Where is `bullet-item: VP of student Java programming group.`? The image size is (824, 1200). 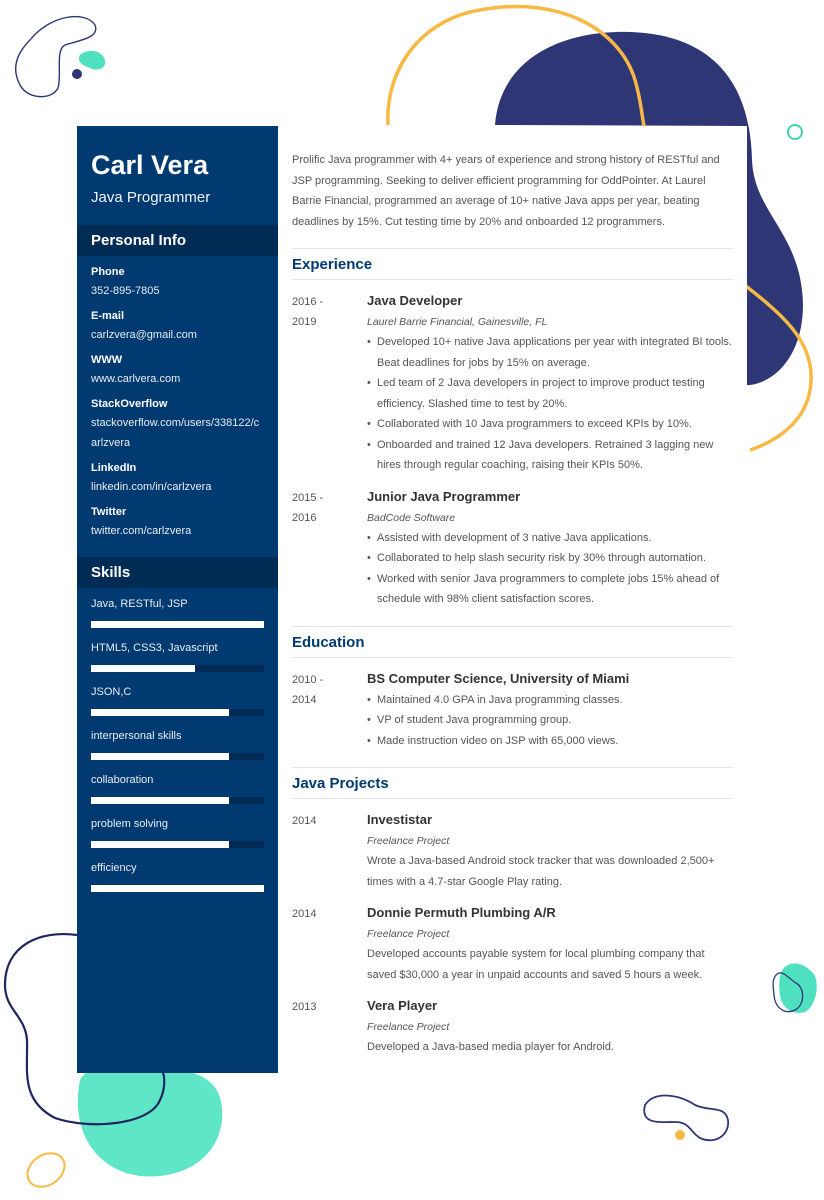 bullet-item: VP of student Java programming group. is located at coordinates (550, 720).